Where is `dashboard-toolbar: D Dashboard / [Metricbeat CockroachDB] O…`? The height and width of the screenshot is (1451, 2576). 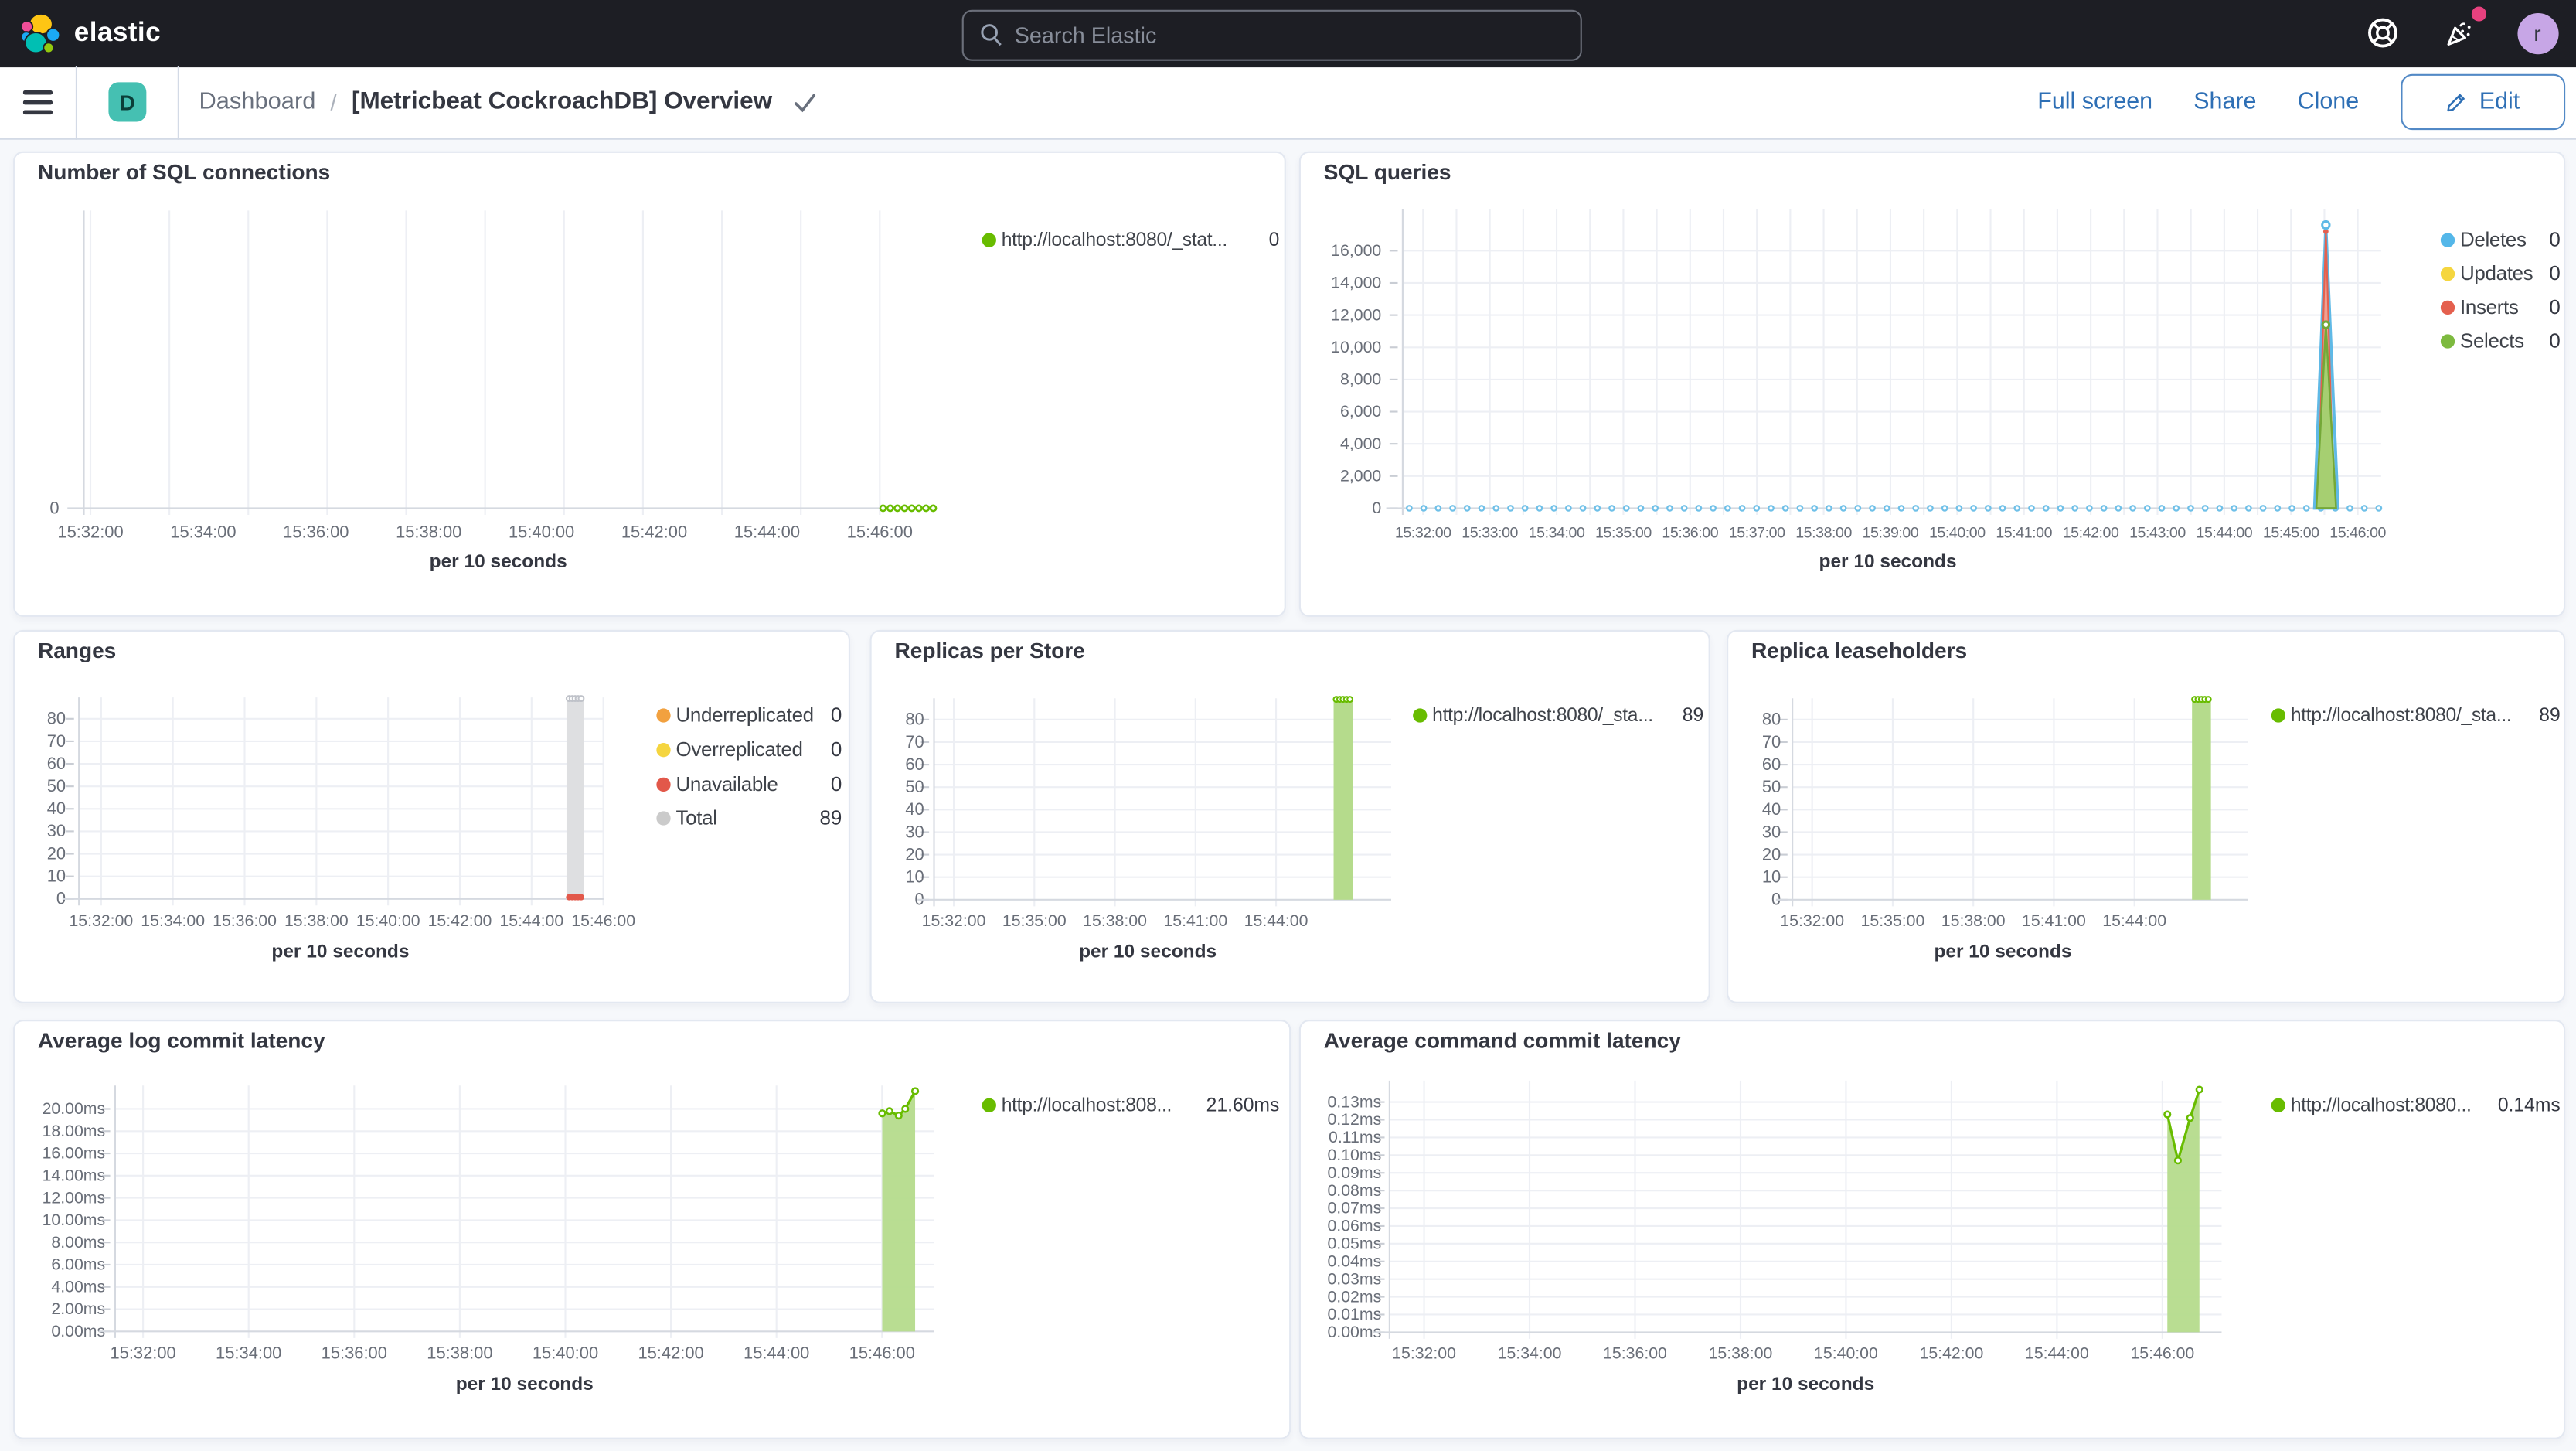
dashboard-toolbar: D Dashboard / [Metricbeat CockroachDB] O… is located at coordinates (1288, 103).